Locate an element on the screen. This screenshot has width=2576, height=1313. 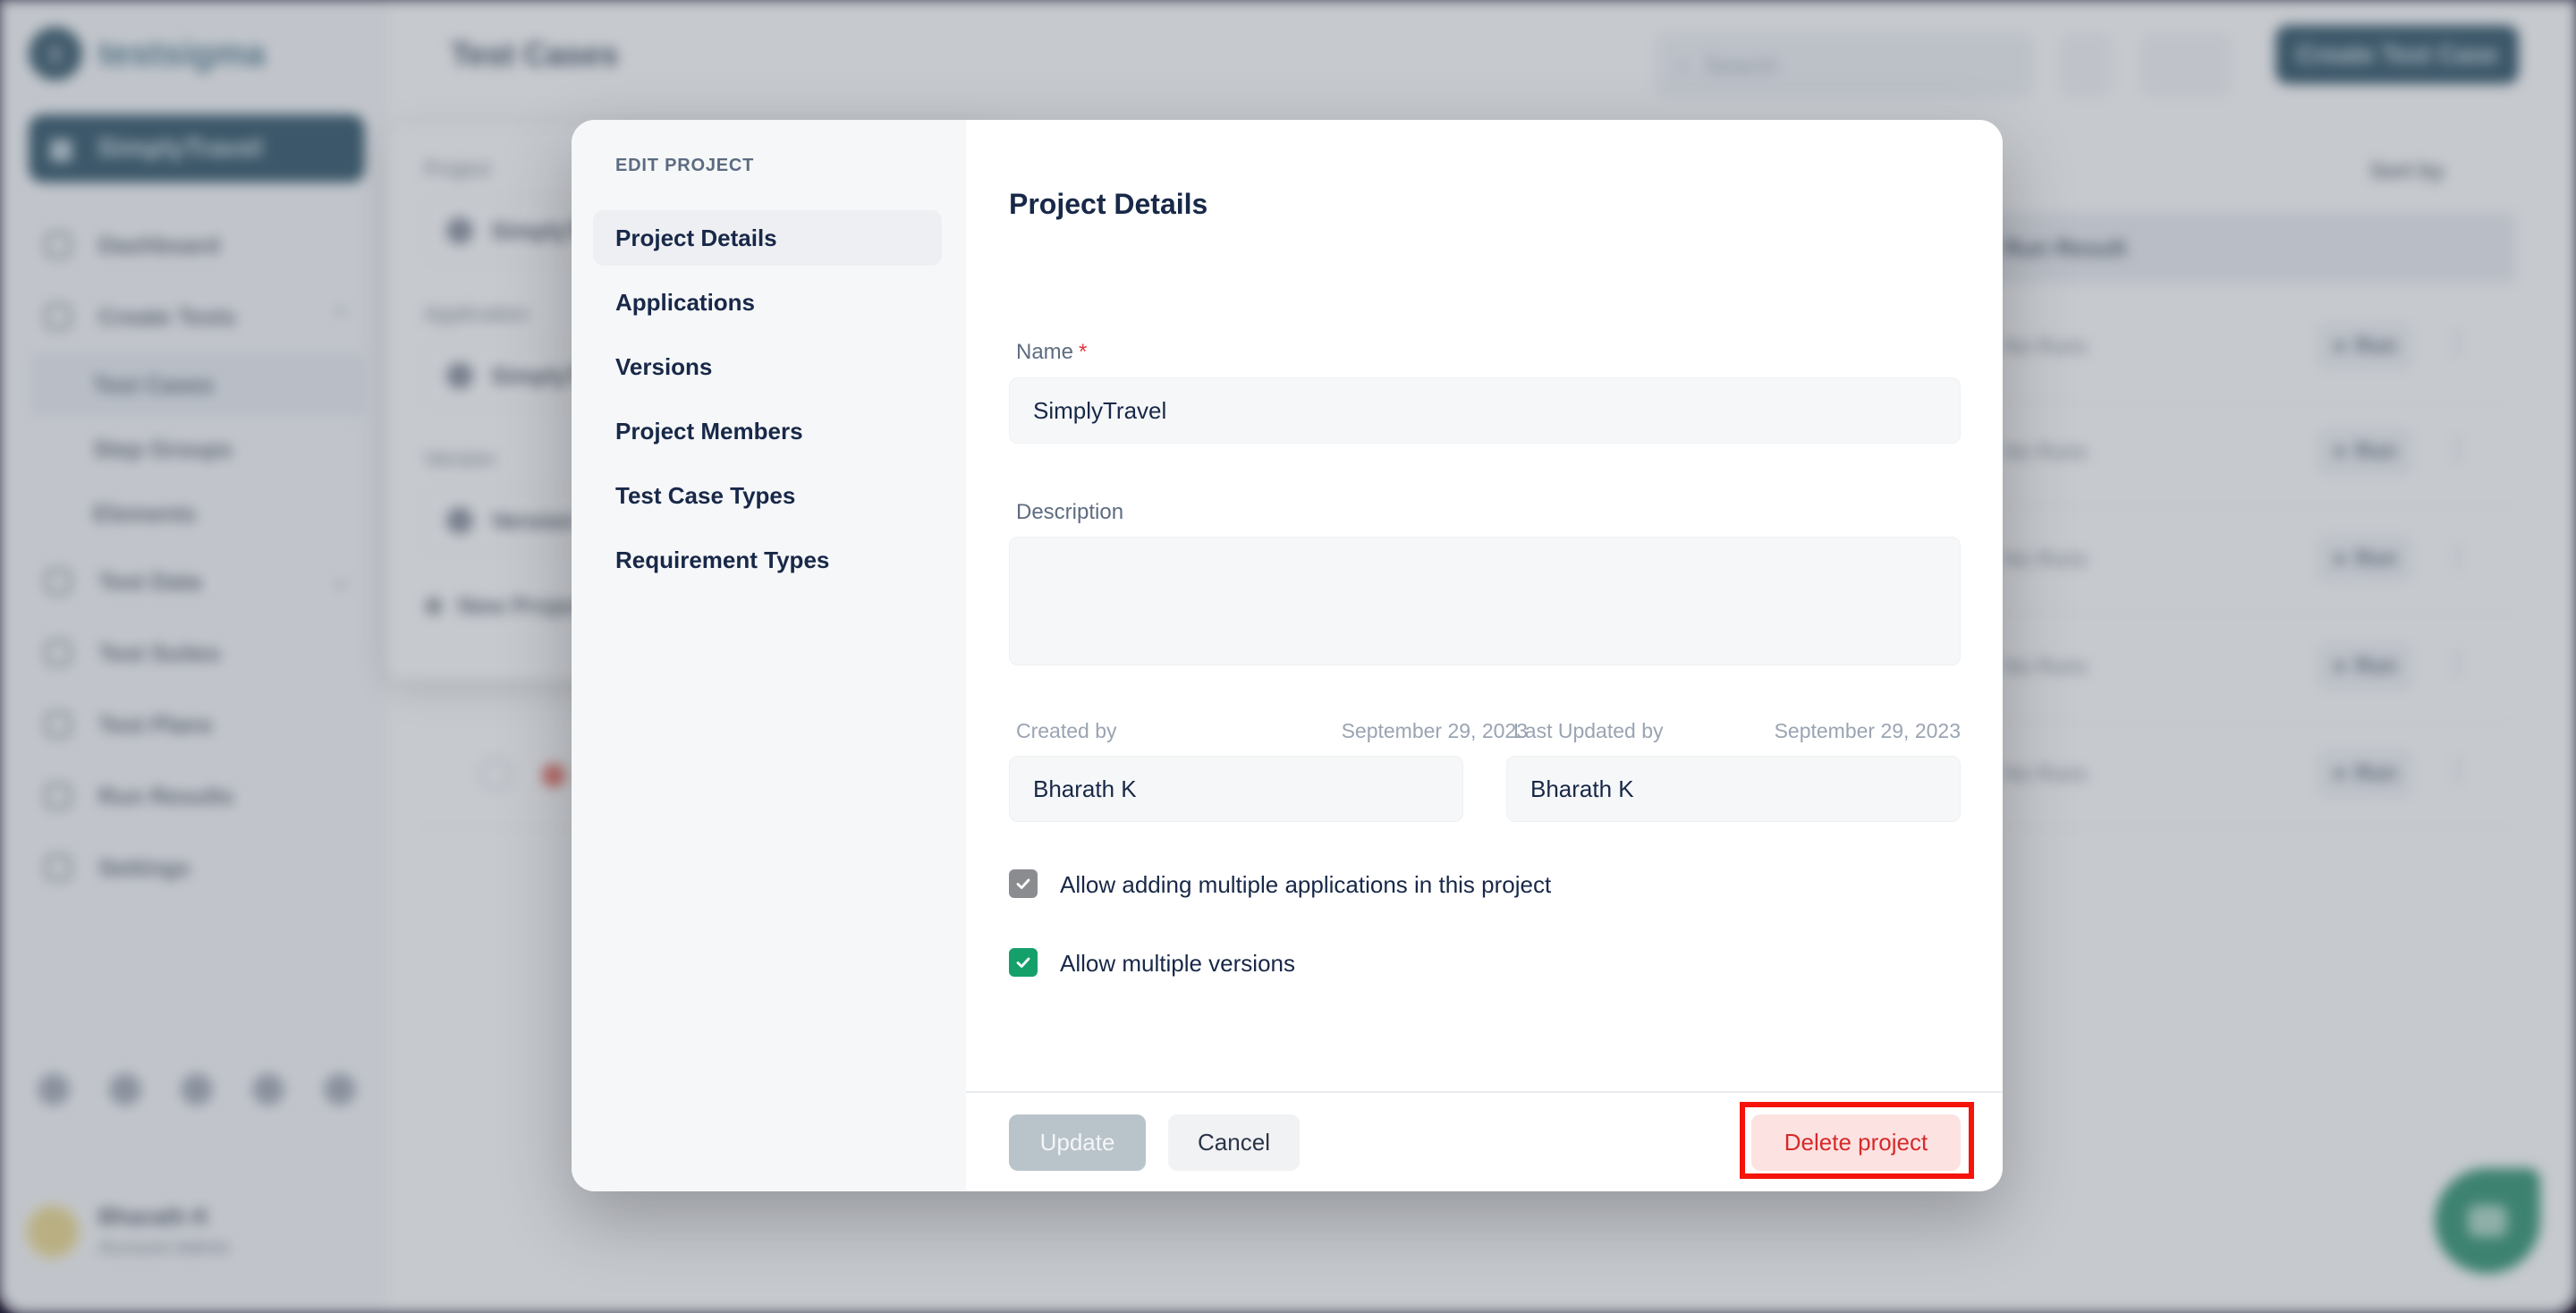
allow-multiple-applications-checkbox is located at coordinates (1023, 883).